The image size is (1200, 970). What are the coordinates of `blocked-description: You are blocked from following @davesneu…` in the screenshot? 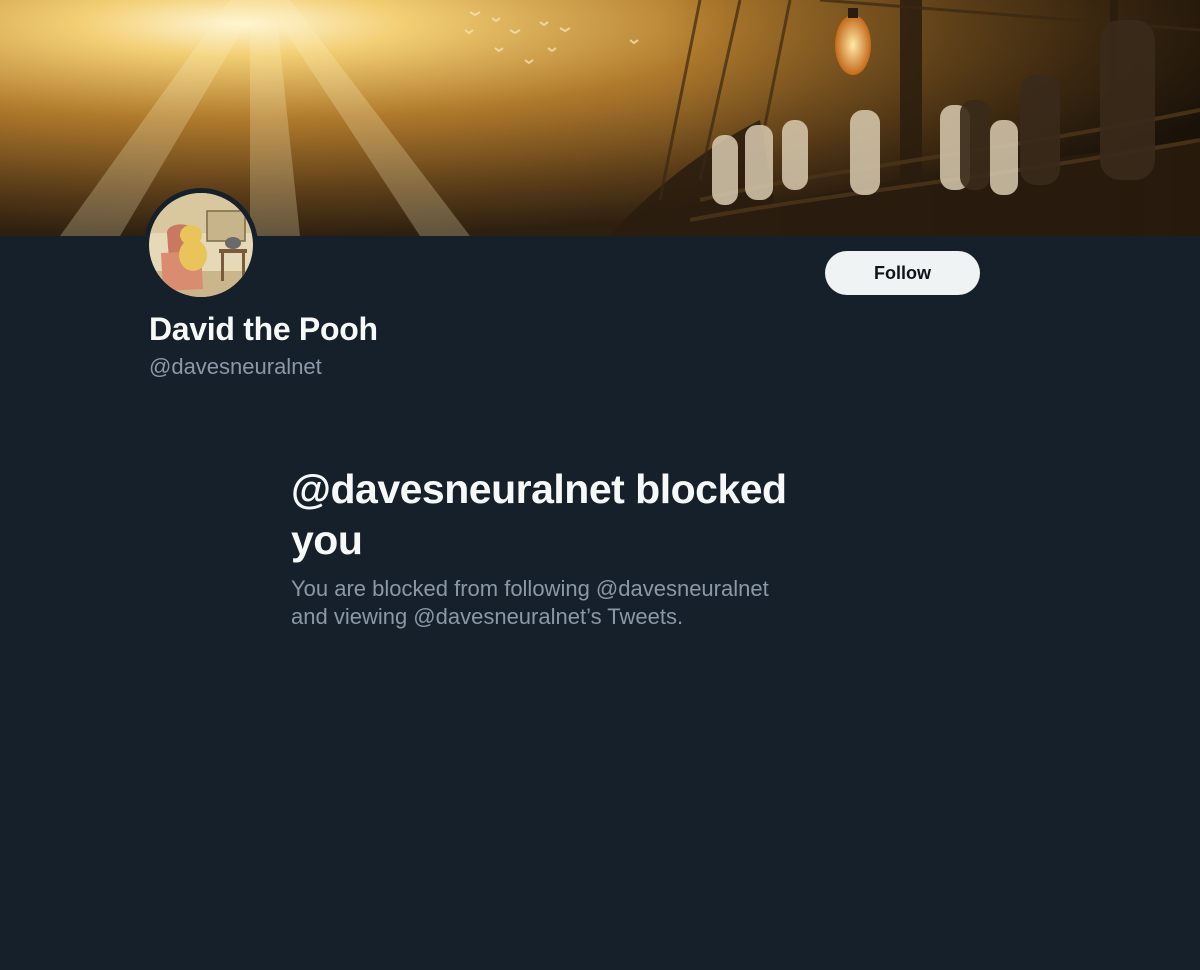 It's located at (530, 602).